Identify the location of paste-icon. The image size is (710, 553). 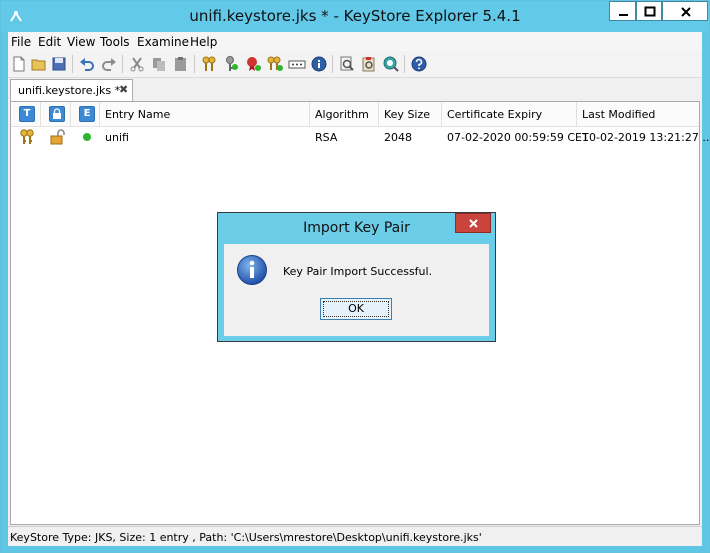
(181, 64).